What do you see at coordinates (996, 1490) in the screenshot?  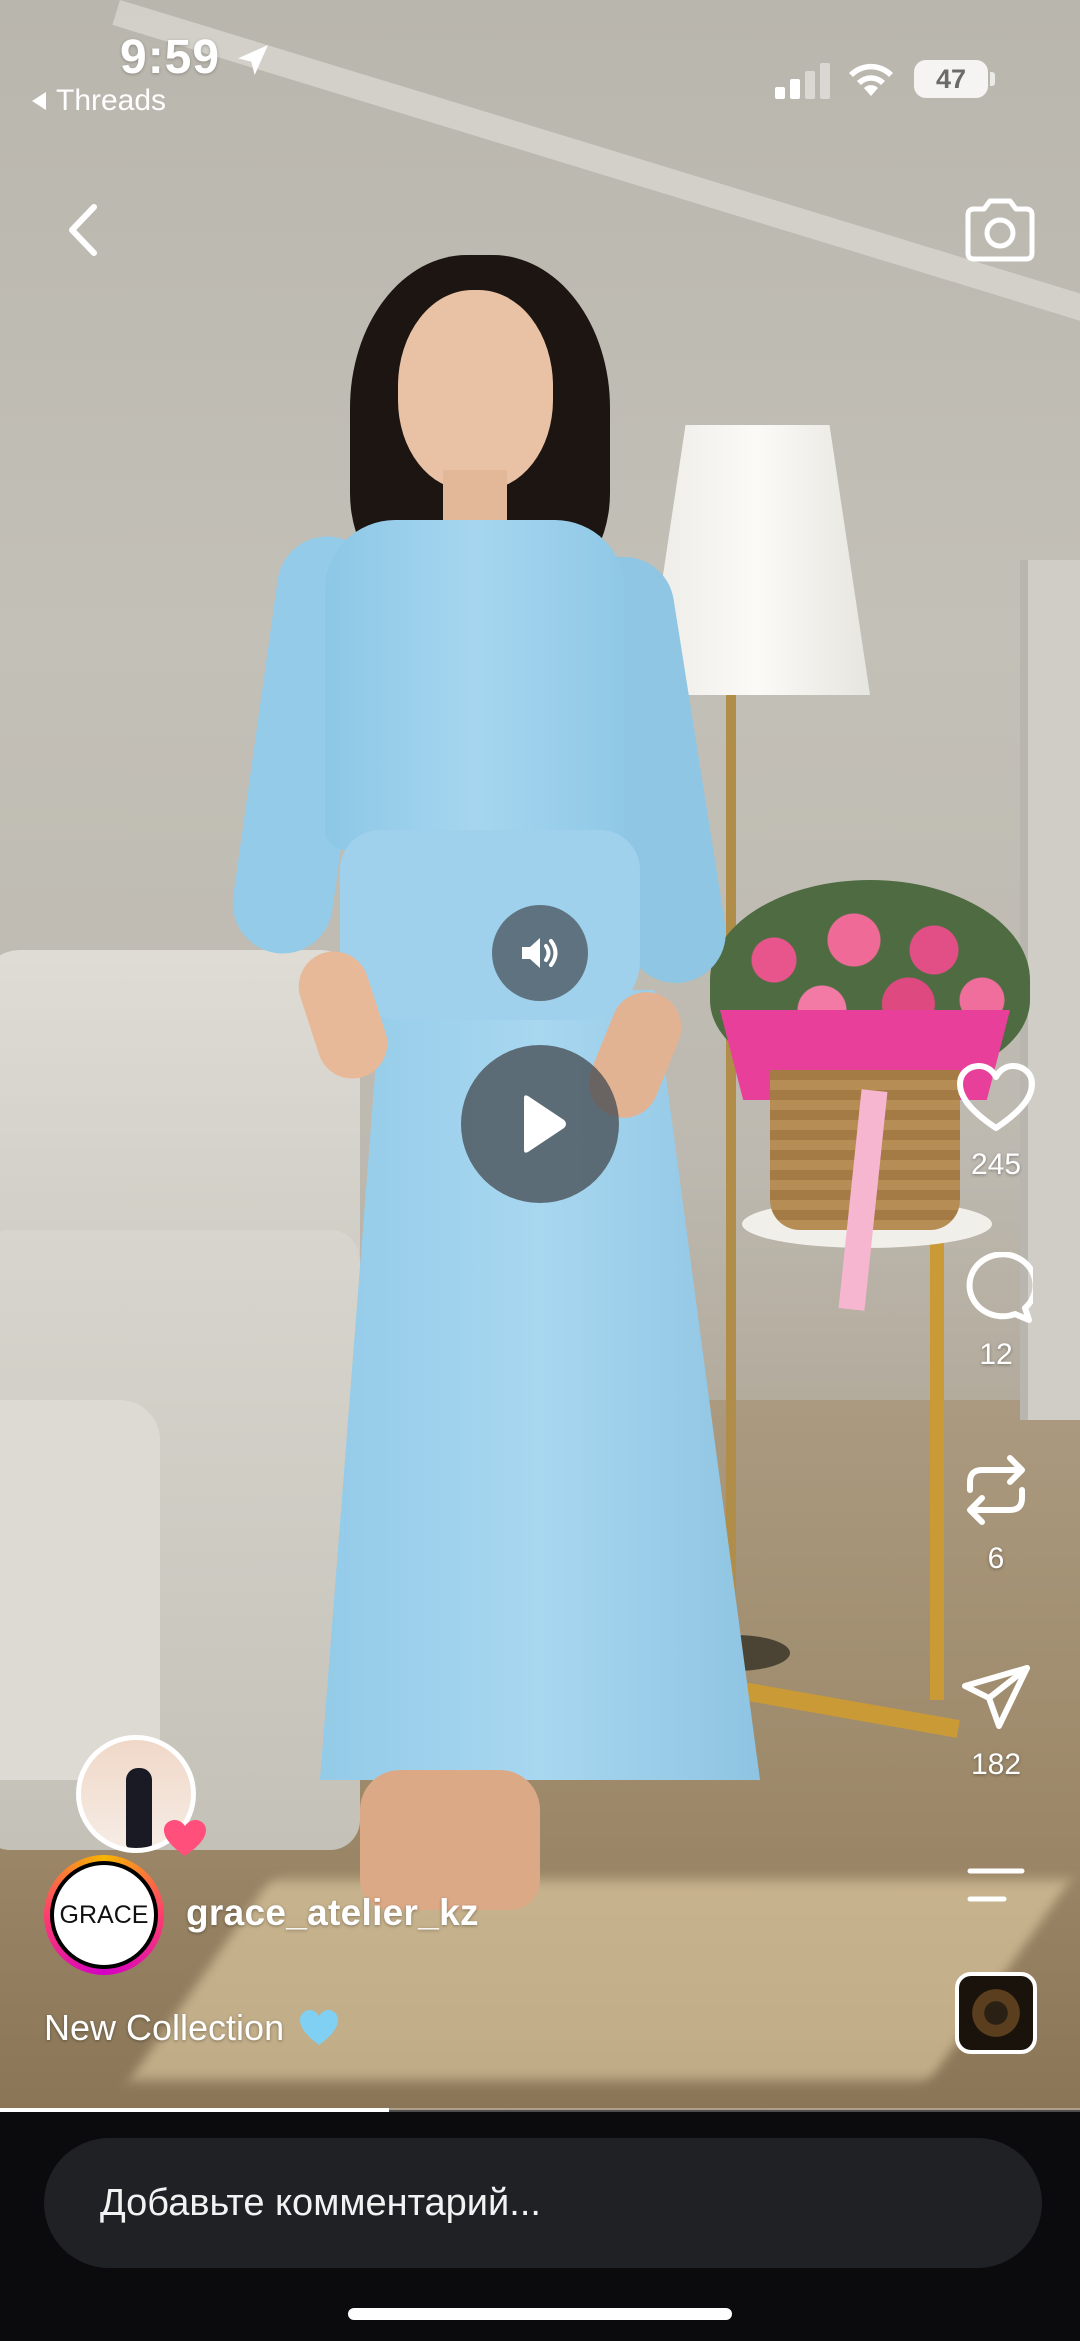 I see `repost-icon` at bounding box center [996, 1490].